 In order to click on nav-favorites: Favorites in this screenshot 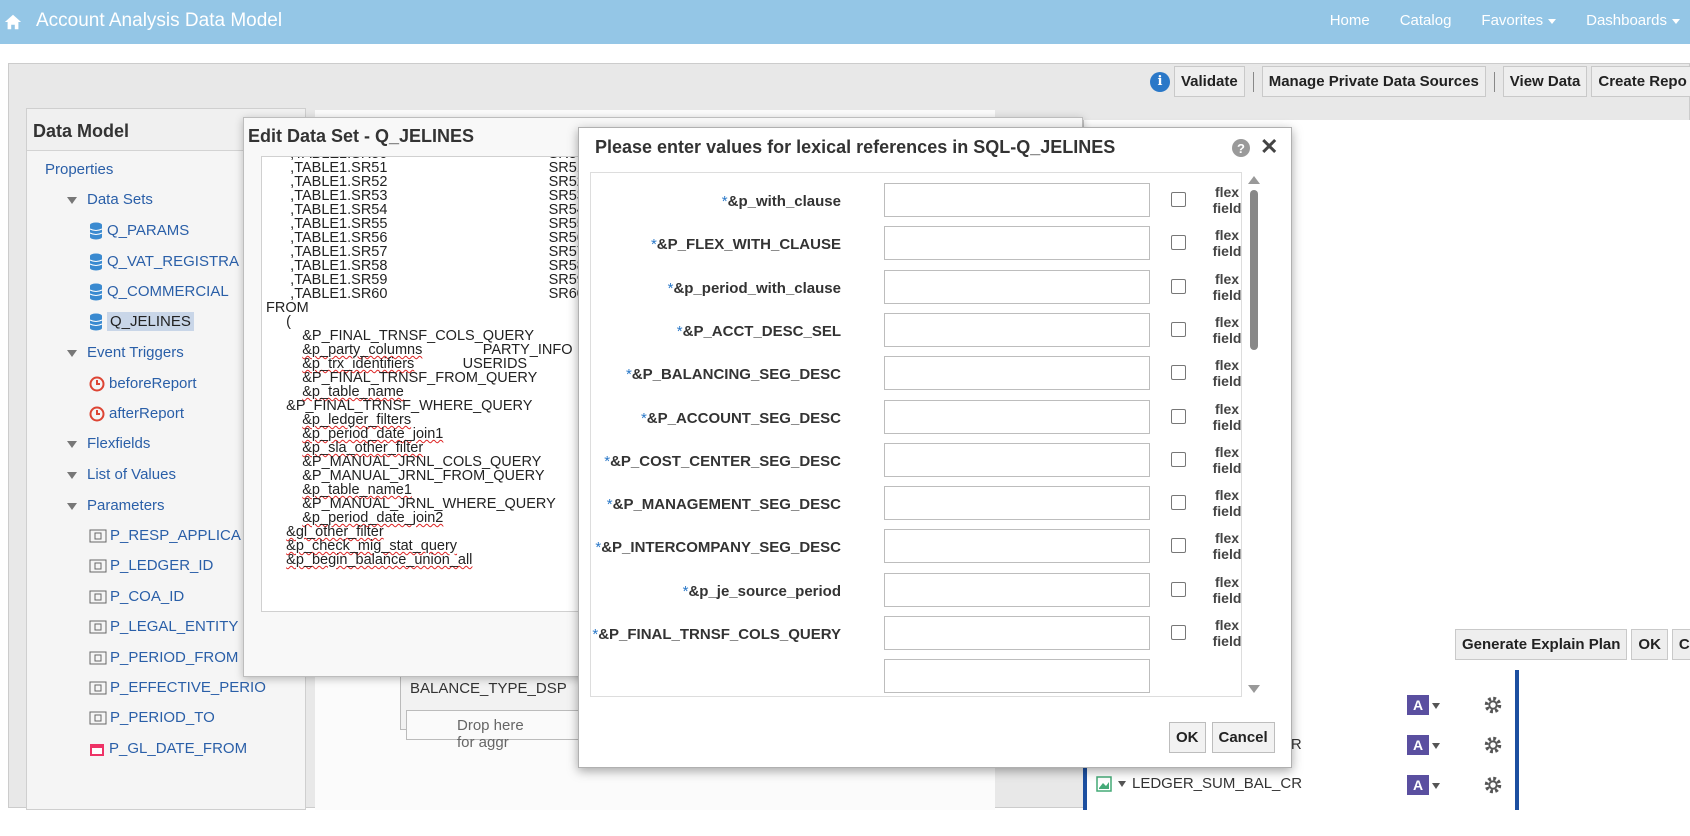, I will do `click(1519, 20)`.